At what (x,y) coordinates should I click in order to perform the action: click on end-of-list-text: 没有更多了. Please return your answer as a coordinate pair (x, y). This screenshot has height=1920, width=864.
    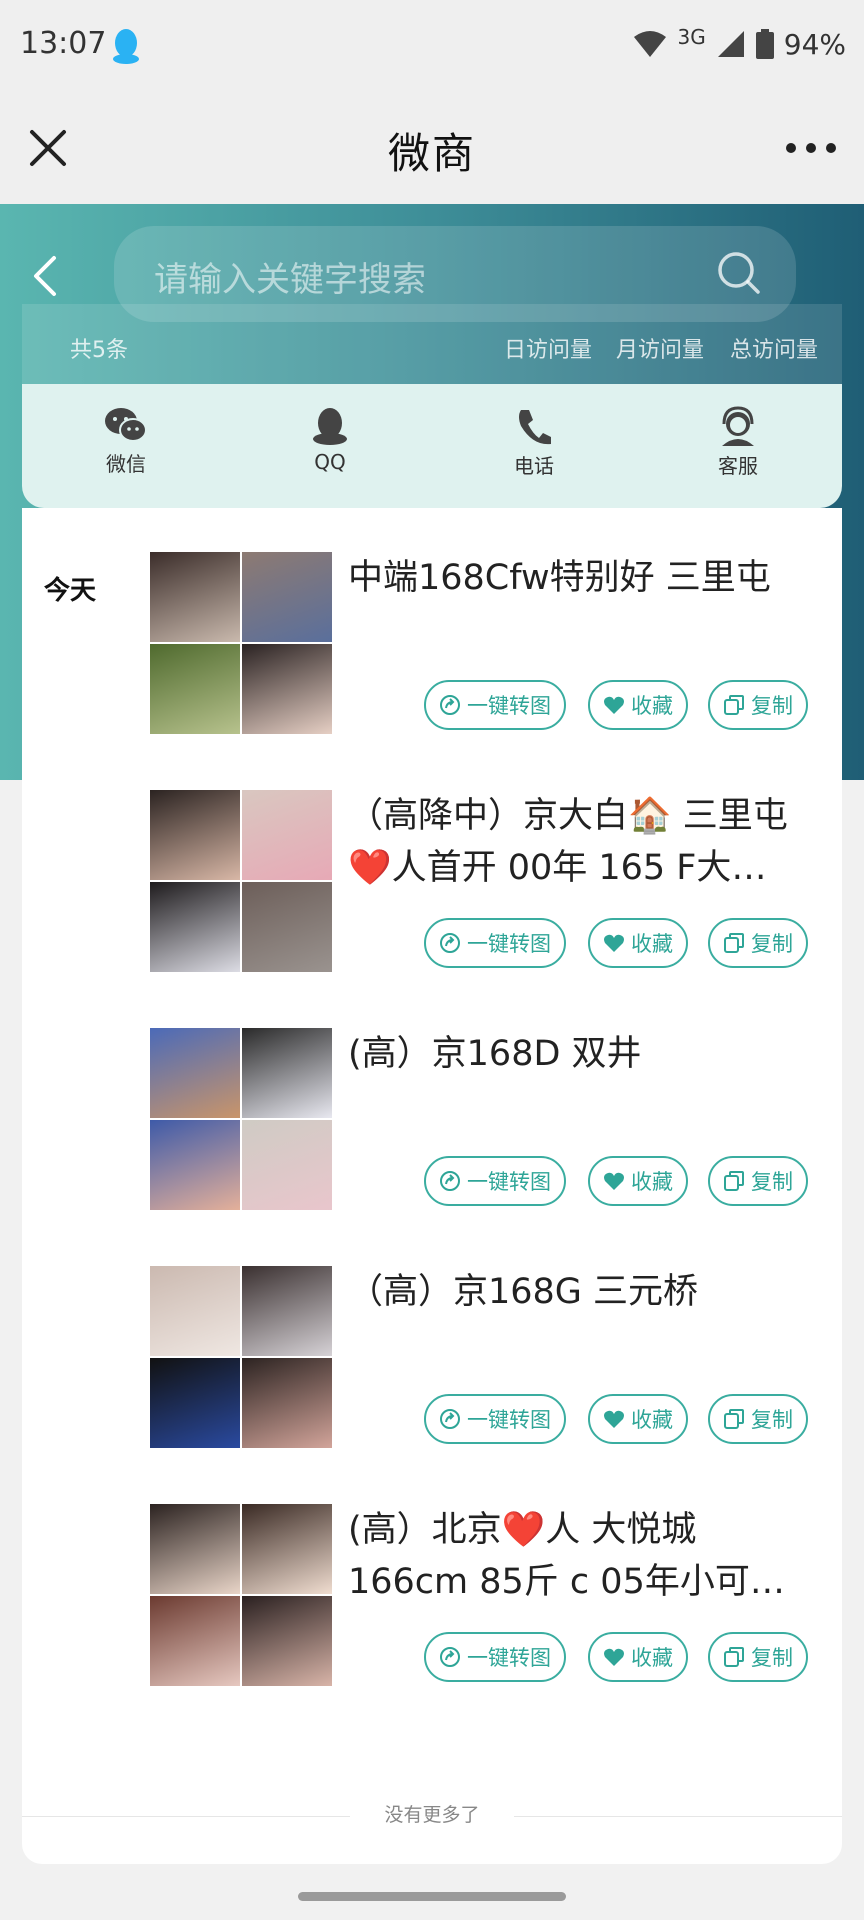
    Looking at the image, I should click on (432, 1815).